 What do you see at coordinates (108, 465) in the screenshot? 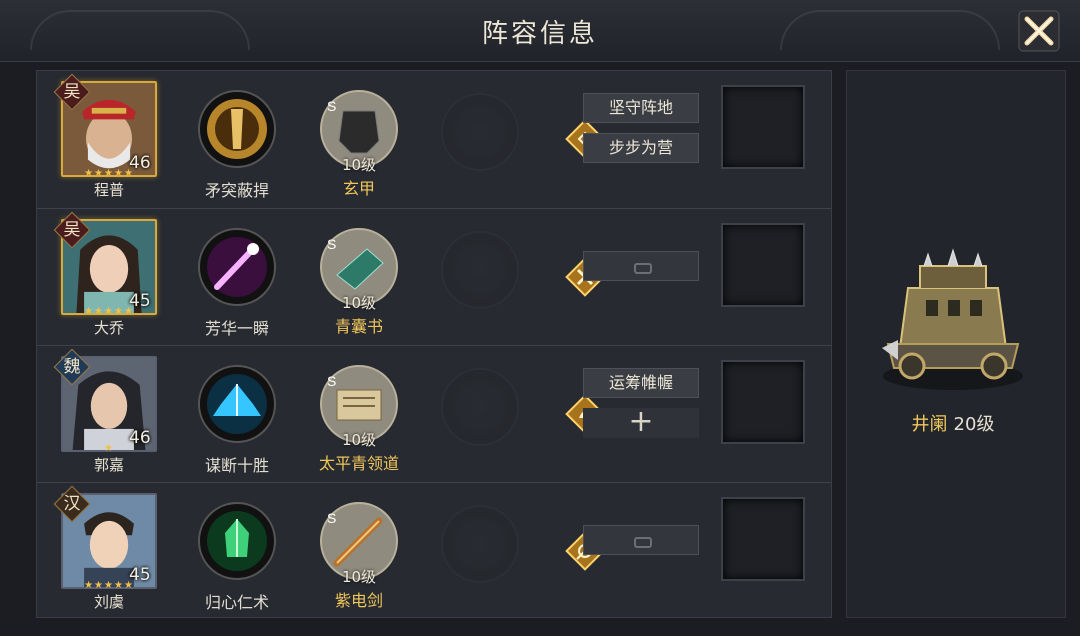
I see `hero-name: 郭嘉` at bounding box center [108, 465].